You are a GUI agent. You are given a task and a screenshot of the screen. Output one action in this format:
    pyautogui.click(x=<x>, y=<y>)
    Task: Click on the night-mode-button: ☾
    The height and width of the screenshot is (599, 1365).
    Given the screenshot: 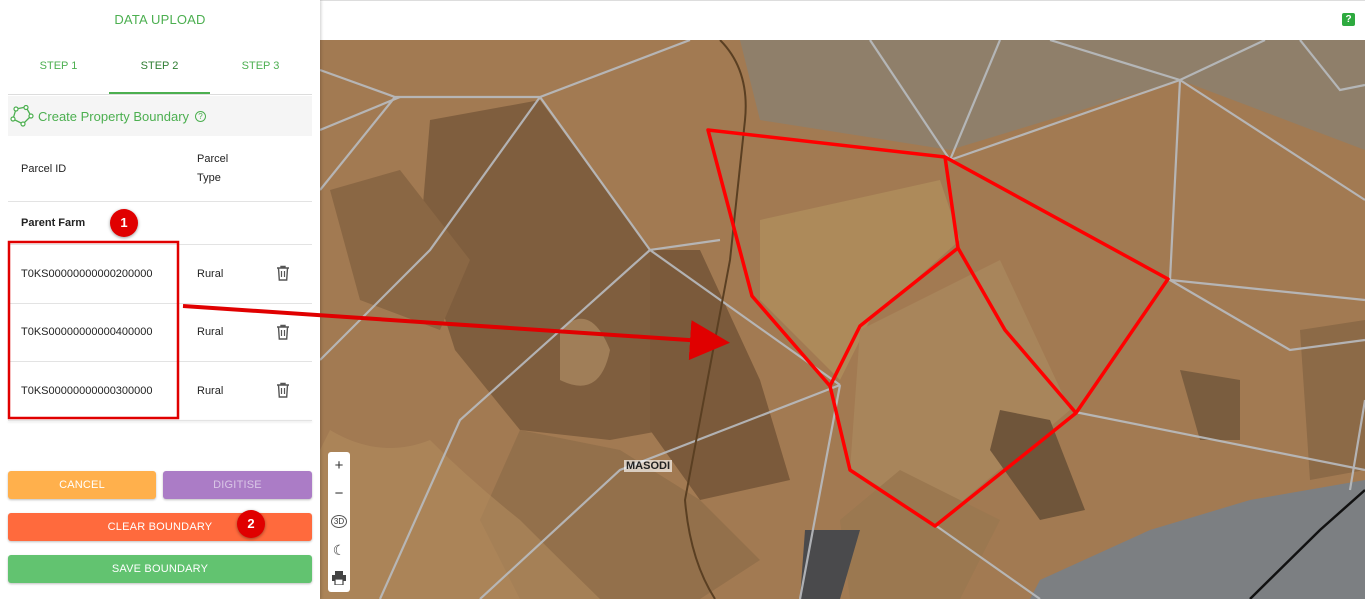 What is the action you would take?
    pyautogui.click(x=339, y=550)
    